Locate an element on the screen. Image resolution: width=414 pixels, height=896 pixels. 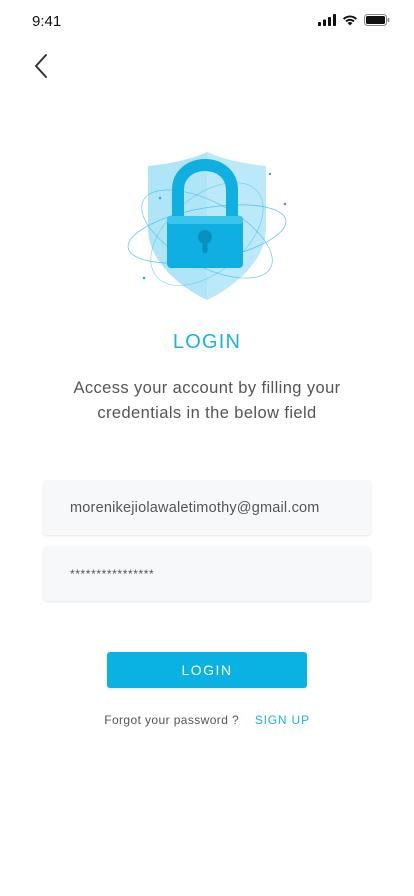
status-time: 9:41 is located at coordinates (47, 21).